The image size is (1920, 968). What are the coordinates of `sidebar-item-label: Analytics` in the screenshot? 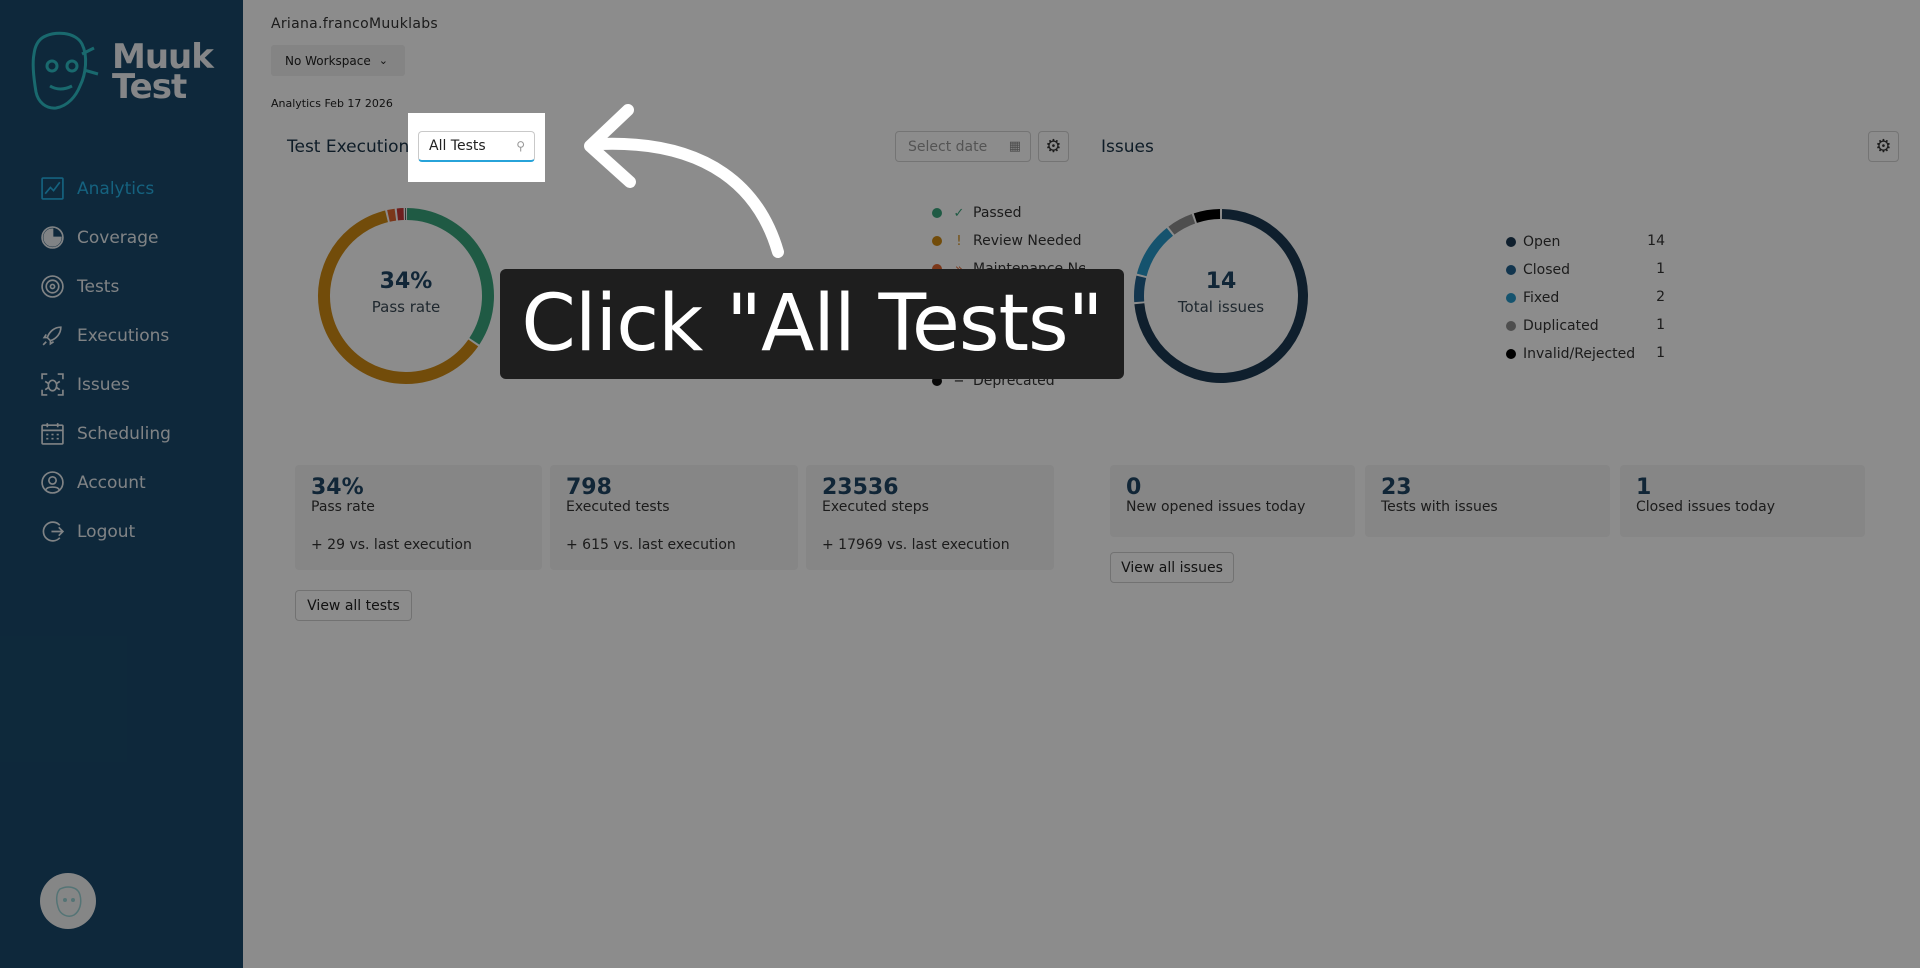 It's located at (116, 188).